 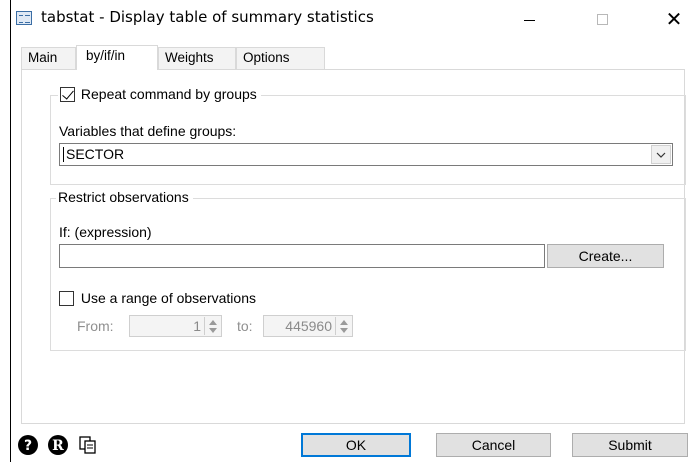 I want to click on variables-label: Variables that define groups:, so click(x=148, y=131).